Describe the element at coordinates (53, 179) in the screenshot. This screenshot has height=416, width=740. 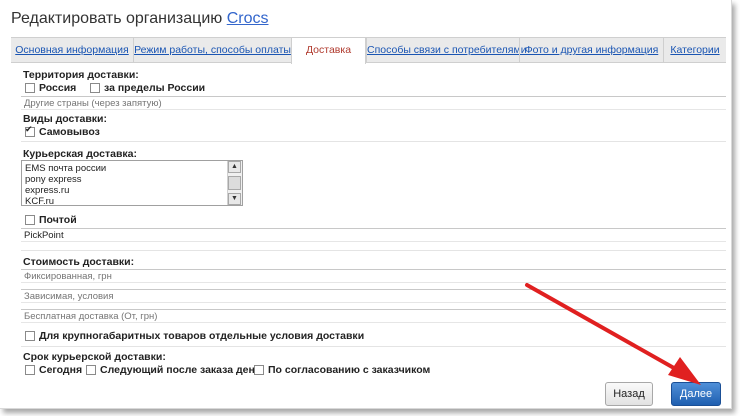
I see `courier-list-item: pony express` at that location.